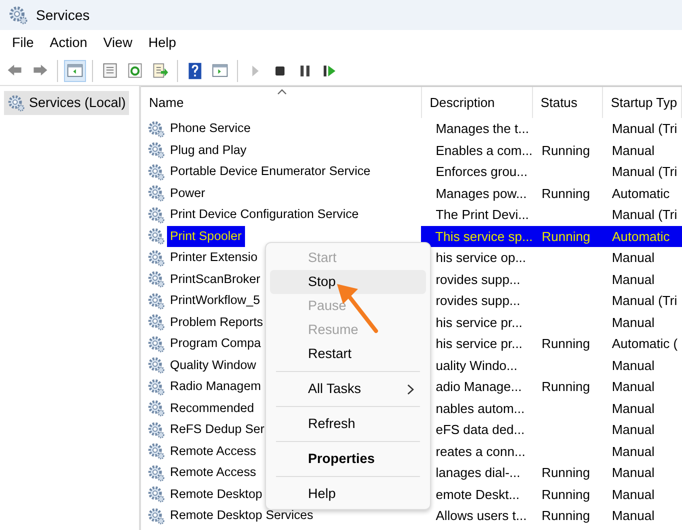  What do you see at coordinates (213, 257) in the screenshot?
I see `service-name: Printer Extensio` at bounding box center [213, 257].